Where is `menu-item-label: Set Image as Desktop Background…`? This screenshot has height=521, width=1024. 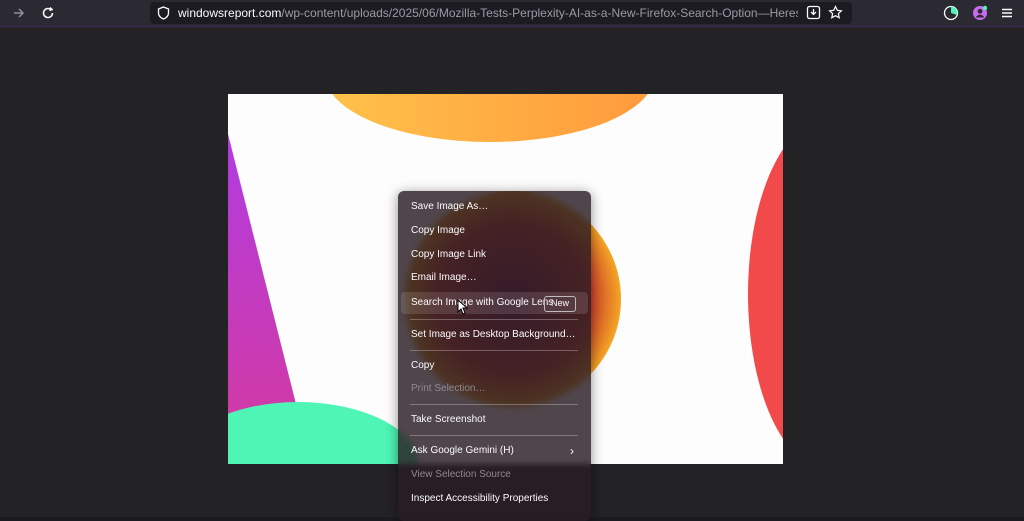 menu-item-label: Set Image as Desktop Background… is located at coordinates (493, 334).